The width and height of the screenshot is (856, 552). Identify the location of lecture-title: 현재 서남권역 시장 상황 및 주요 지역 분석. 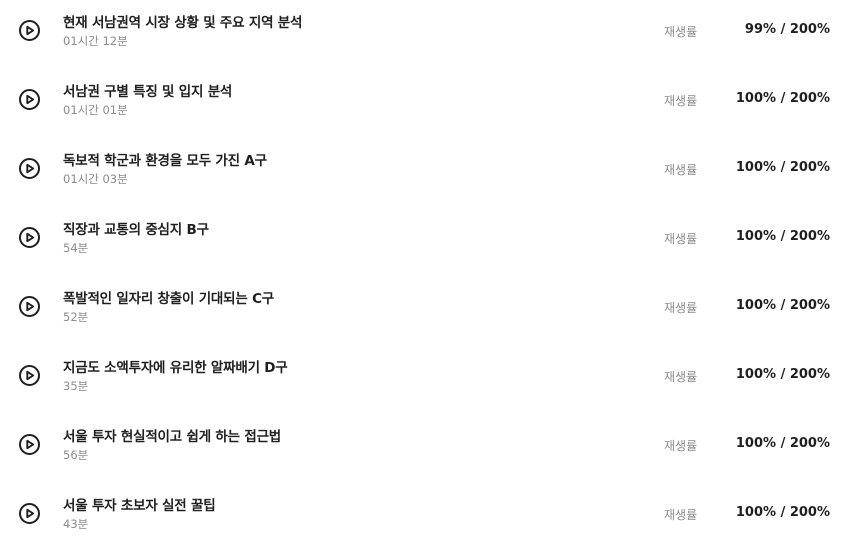
(182, 21).